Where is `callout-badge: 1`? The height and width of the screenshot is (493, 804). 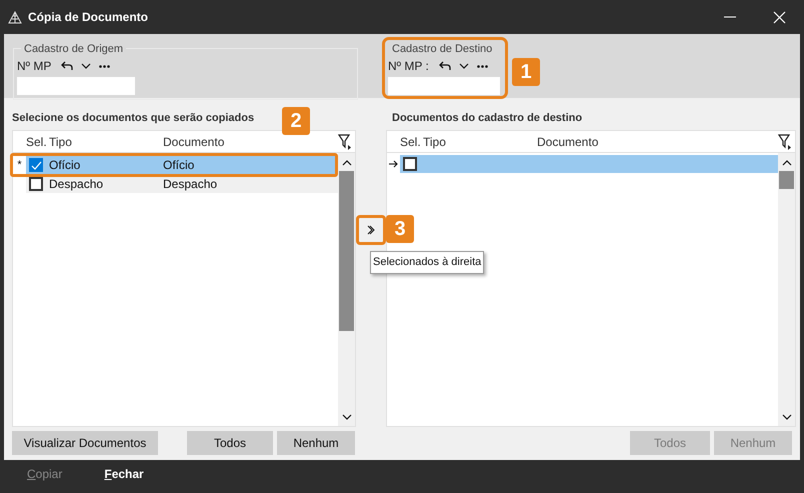 callout-badge: 1 is located at coordinates (526, 72).